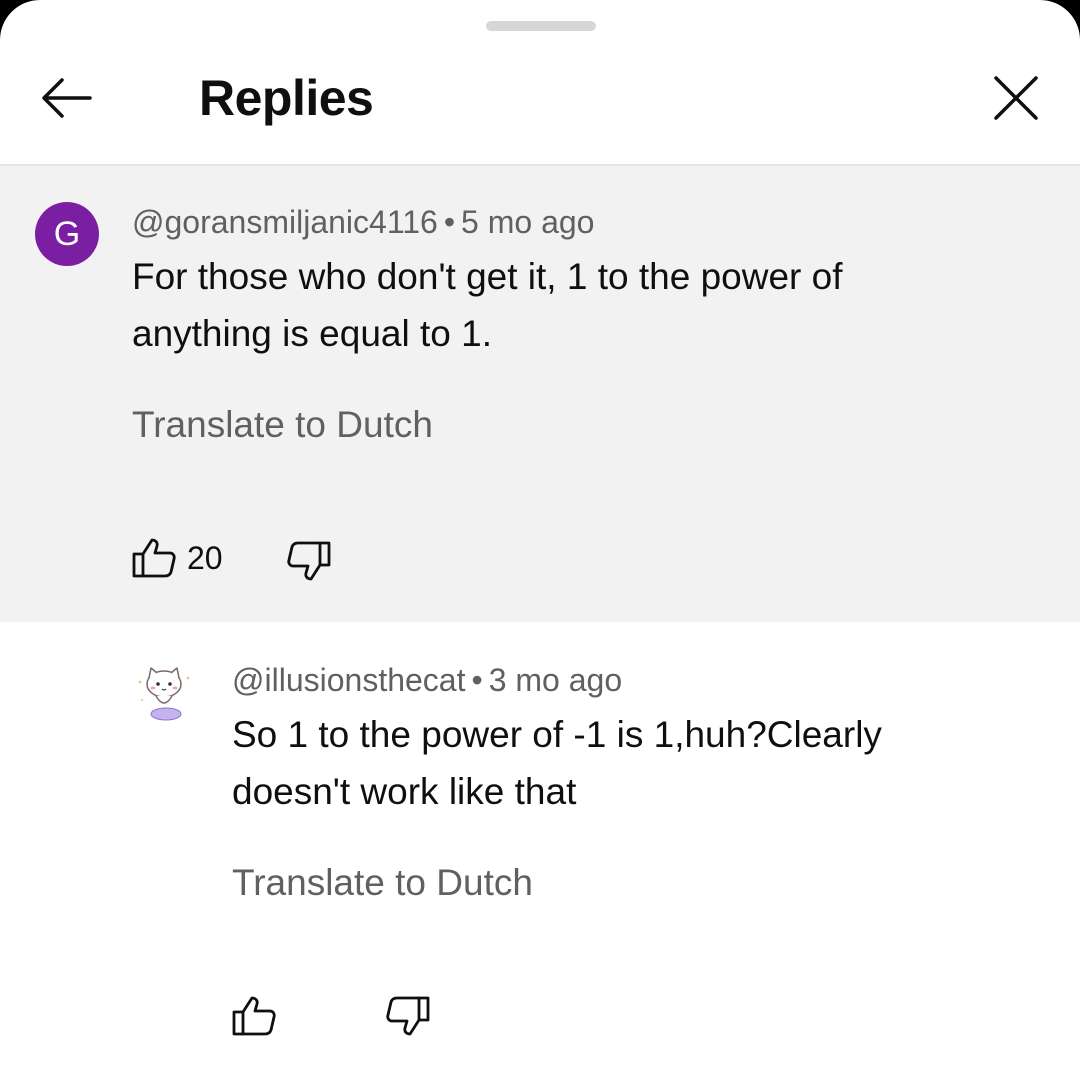  I want to click on cat-avatar-icon, so click(164, 690).